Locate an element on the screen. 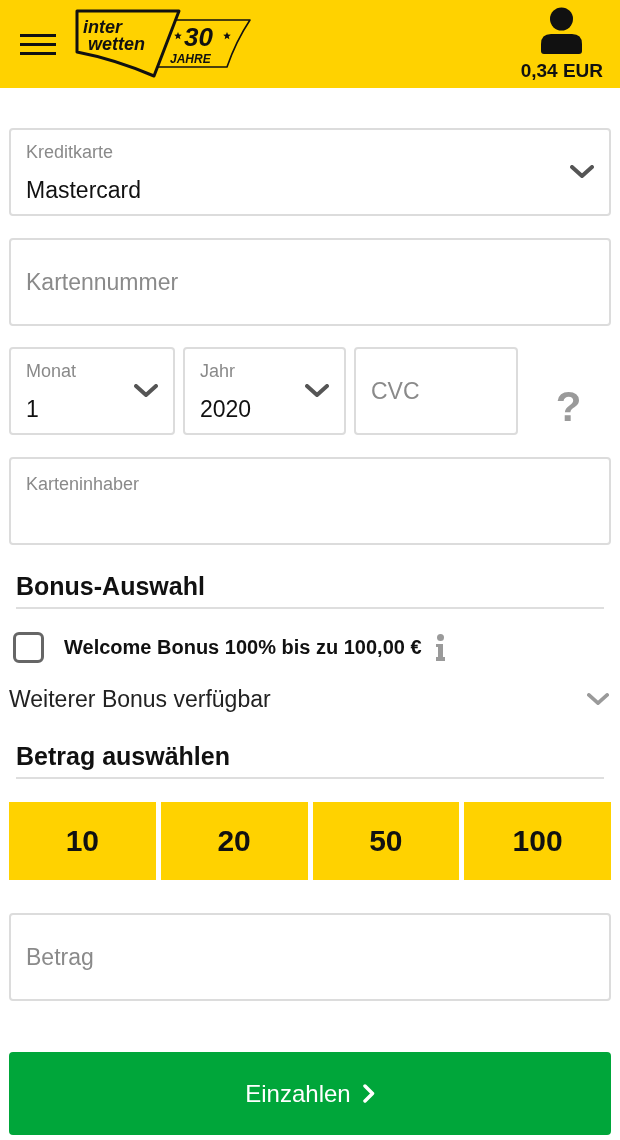  year-select: Jahr 2020 is located at coordinates (264, 391).